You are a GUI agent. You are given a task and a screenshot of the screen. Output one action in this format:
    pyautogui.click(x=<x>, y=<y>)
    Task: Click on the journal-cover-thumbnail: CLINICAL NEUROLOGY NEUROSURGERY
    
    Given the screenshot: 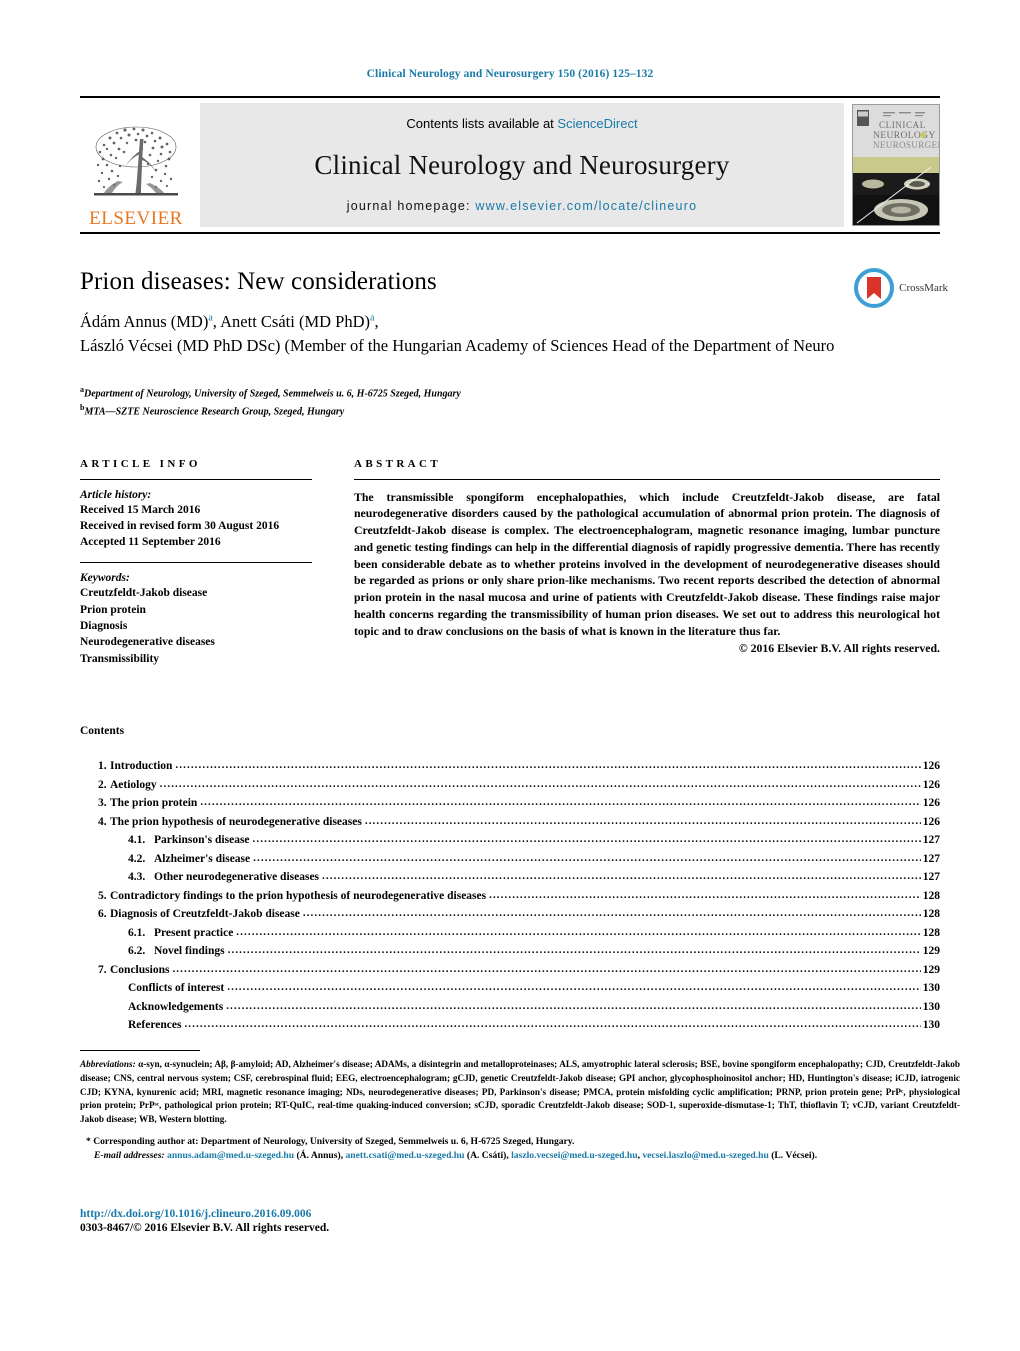 What is the action you would take?
    pyautogui.click(x=896, y=165)
    